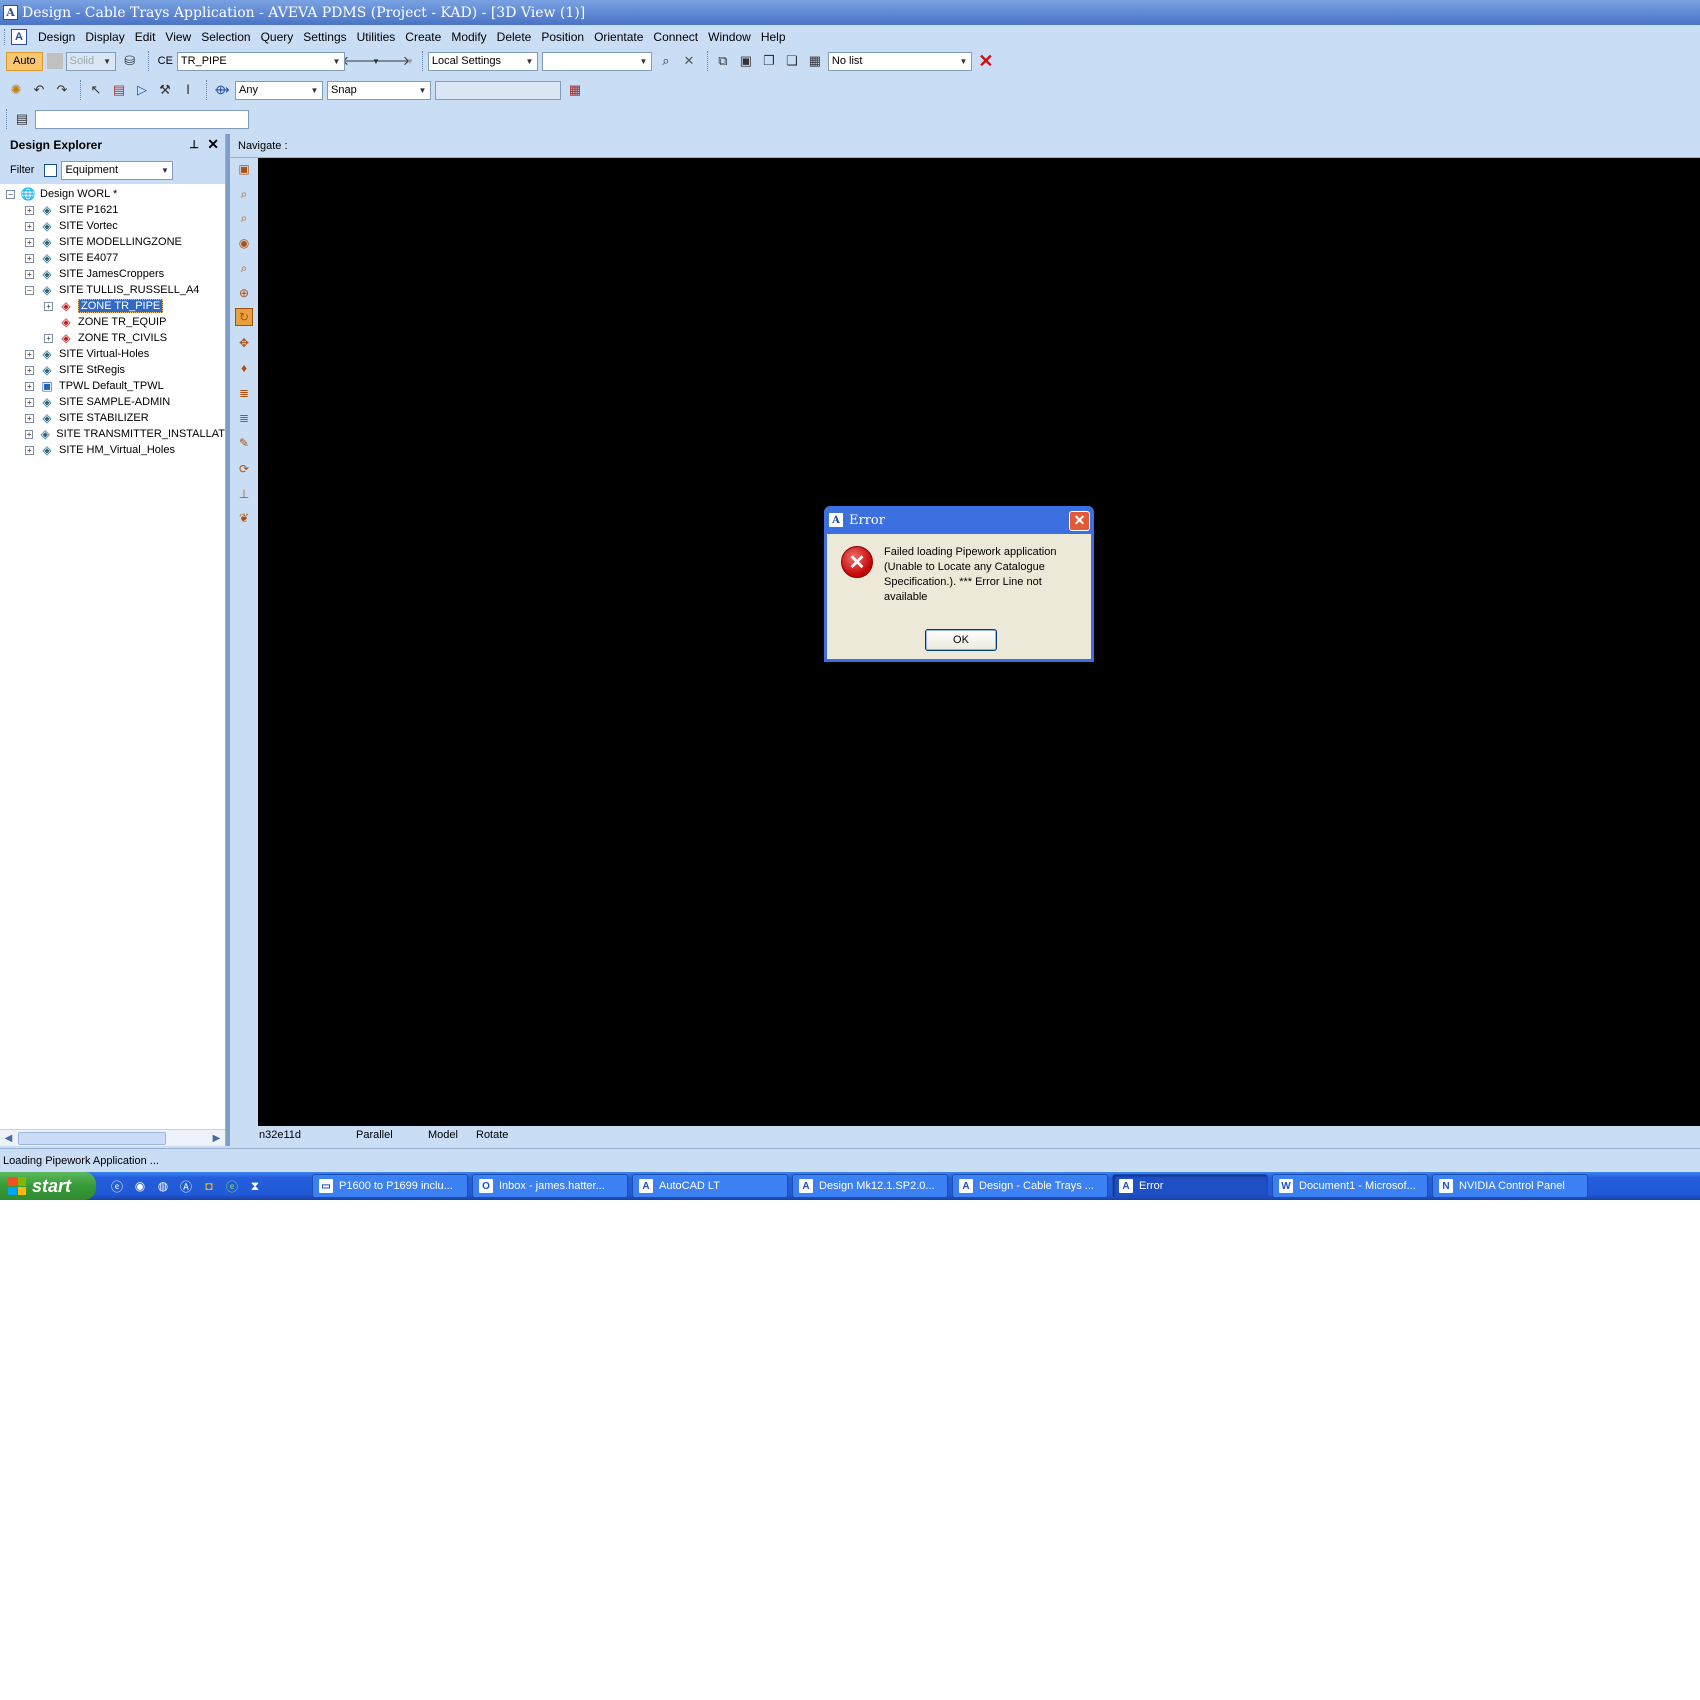 This screenshot has width=1700, height=1700. What do you see at coordinates (96, 90) in the screenshot?
I see `select-pointer-icon: ↖` at bounding box center [96, 90].